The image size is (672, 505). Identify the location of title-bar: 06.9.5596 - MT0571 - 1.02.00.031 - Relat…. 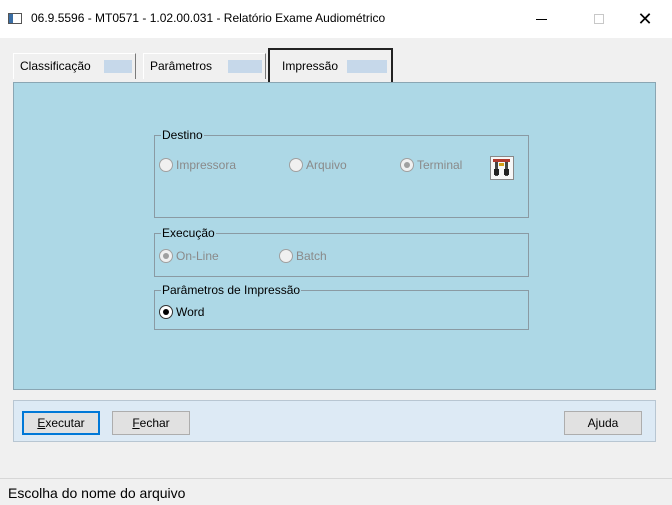
(336, 19).